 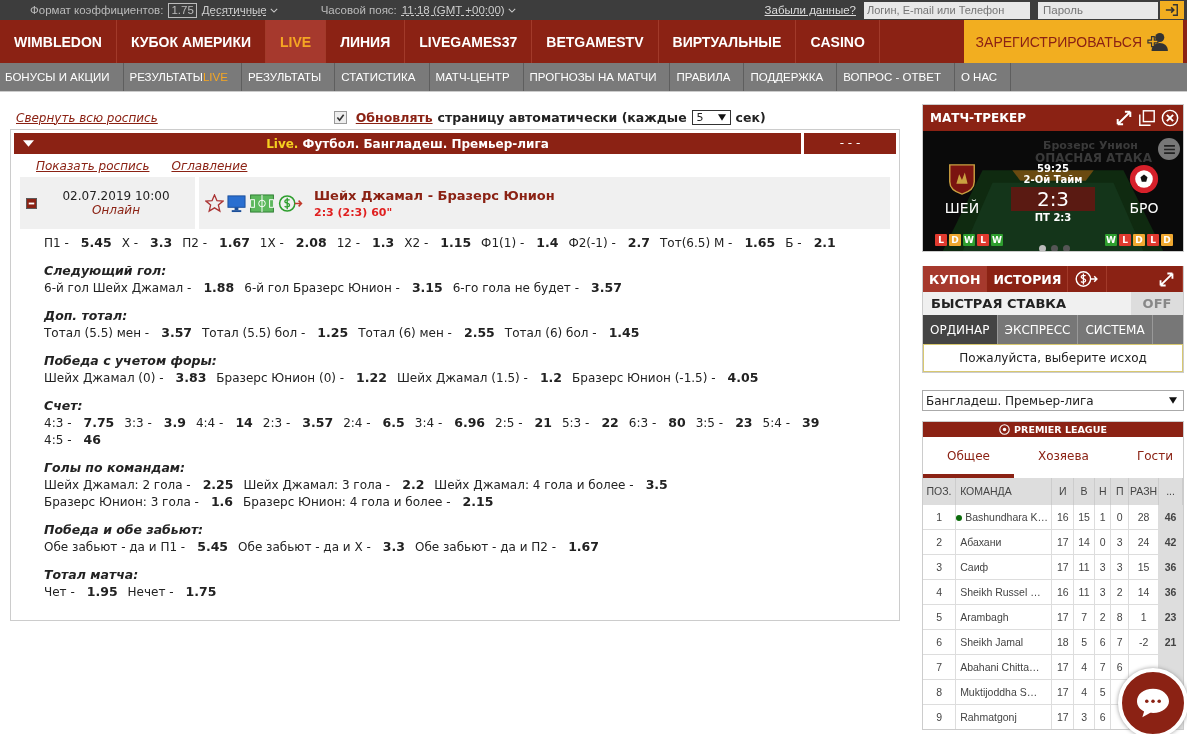 What do you see at coordinates (456, 242) in the screenshot?
I see `odds-value: 1.15` at bounding box center [456, 242].